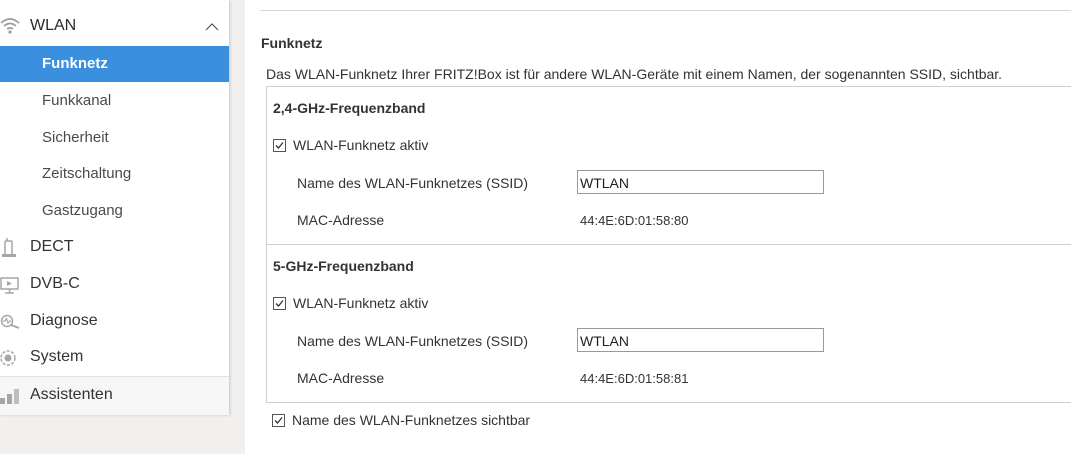 This screenshot has width=1071, height=454. Describe the element at coordinates (57, 356) in the screenshot. I see `sidebar-item-label: System` at that location.